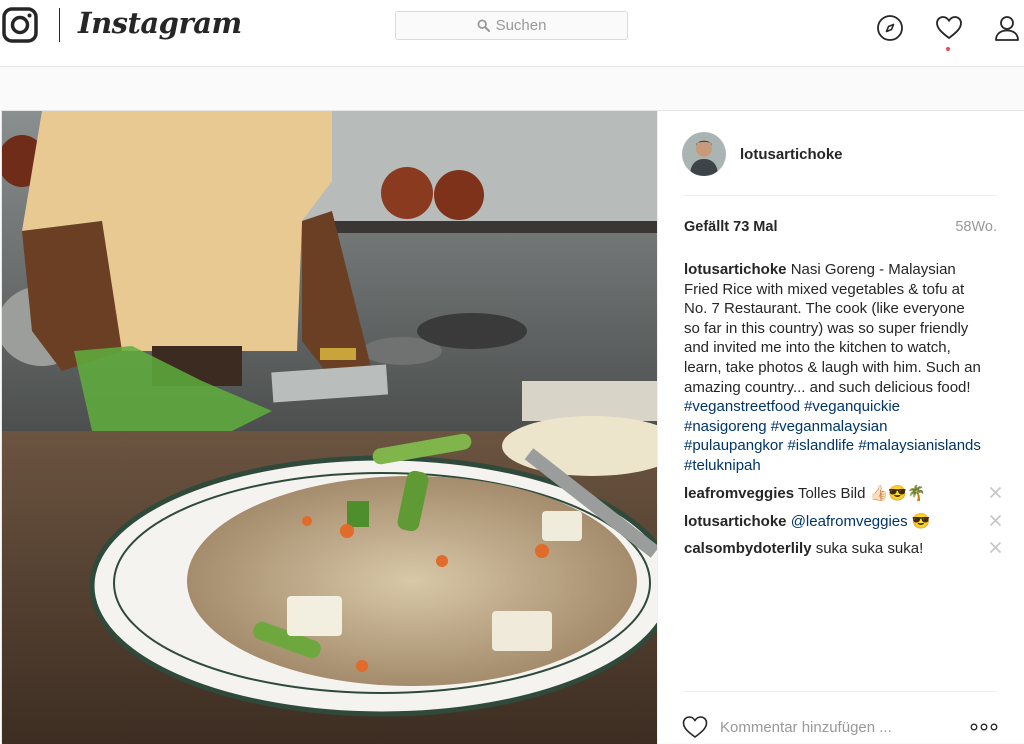 This screenshot has width=1024, height=744. I want to click on comment-username: lotusartichoke, so click(735, 521).